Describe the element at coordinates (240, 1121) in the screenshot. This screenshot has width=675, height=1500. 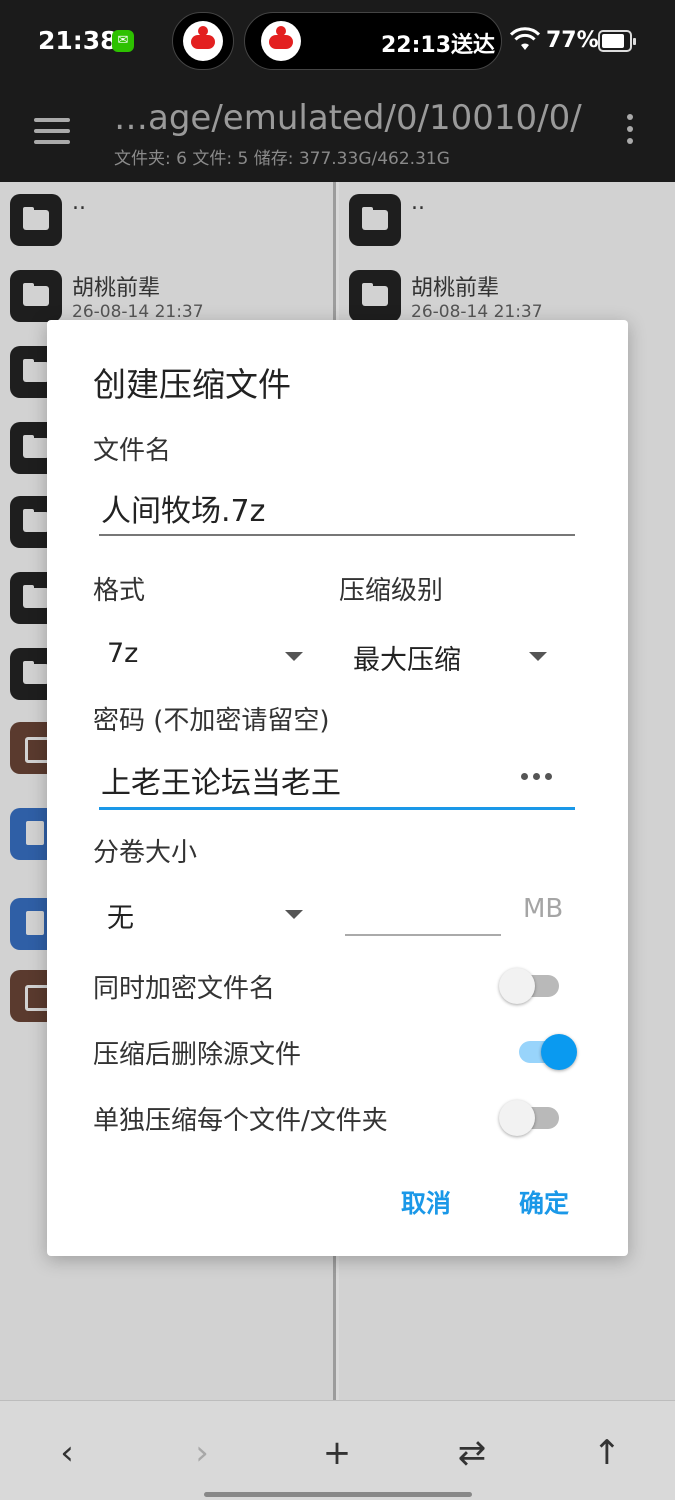
I see `separate-archives-label: 单独压缩每个文件/文件夹` at that location.